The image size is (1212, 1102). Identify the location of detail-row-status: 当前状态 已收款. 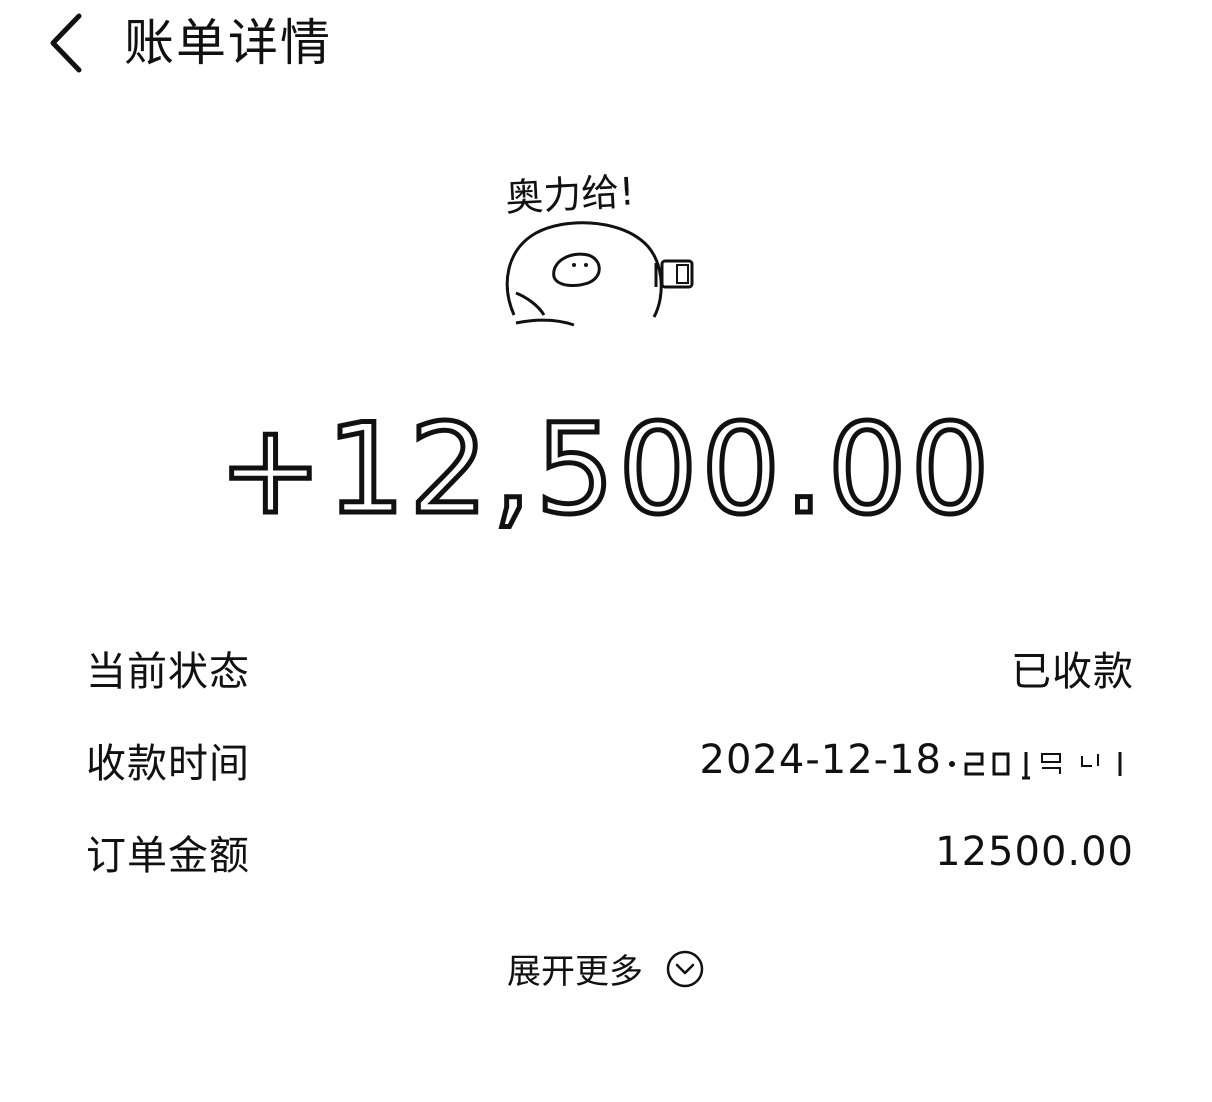
(610, 668).